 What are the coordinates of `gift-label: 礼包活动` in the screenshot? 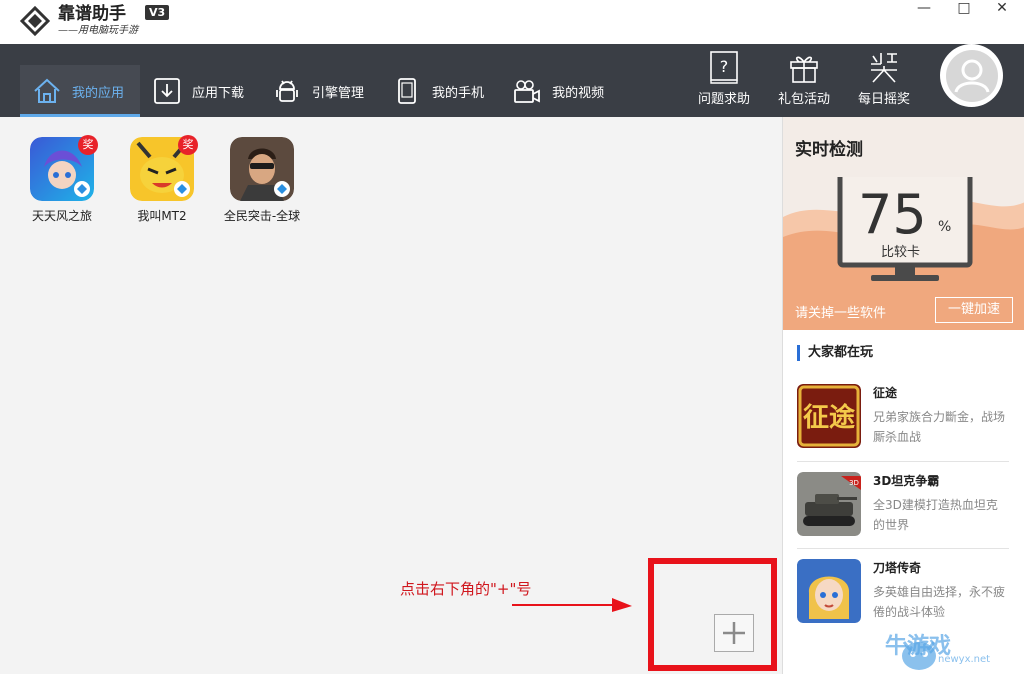 It's located at (803, 99).